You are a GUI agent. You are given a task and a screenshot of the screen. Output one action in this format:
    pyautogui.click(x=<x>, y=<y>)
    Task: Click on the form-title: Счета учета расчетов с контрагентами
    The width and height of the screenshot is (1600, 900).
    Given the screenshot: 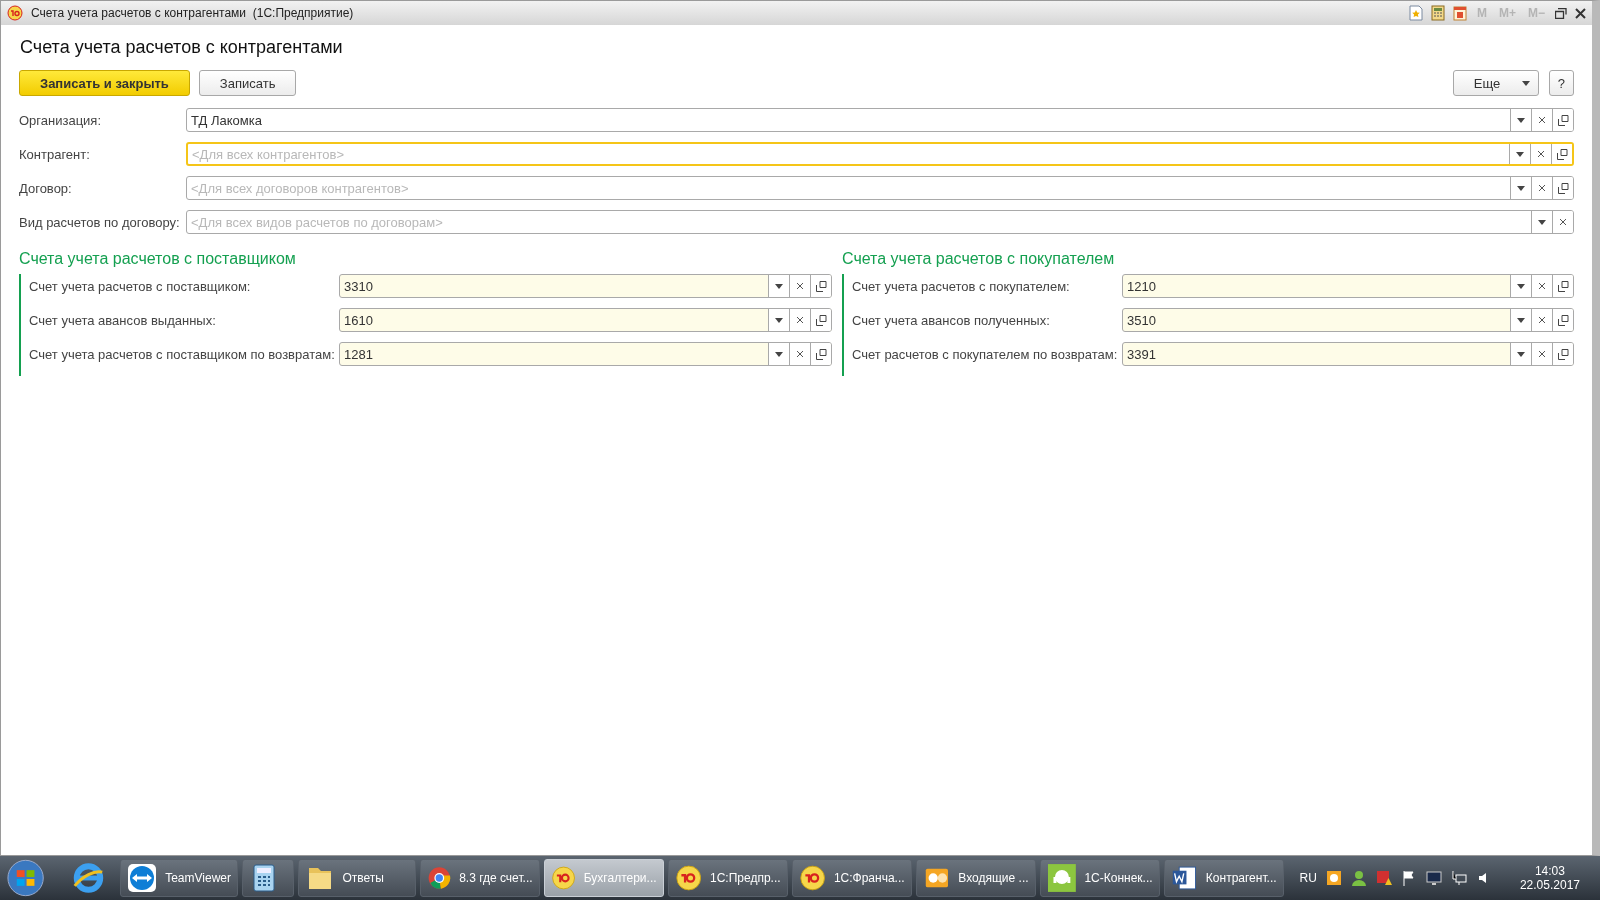 What is the action you would take?
    pyautogui.click(x=182, y=47)
    